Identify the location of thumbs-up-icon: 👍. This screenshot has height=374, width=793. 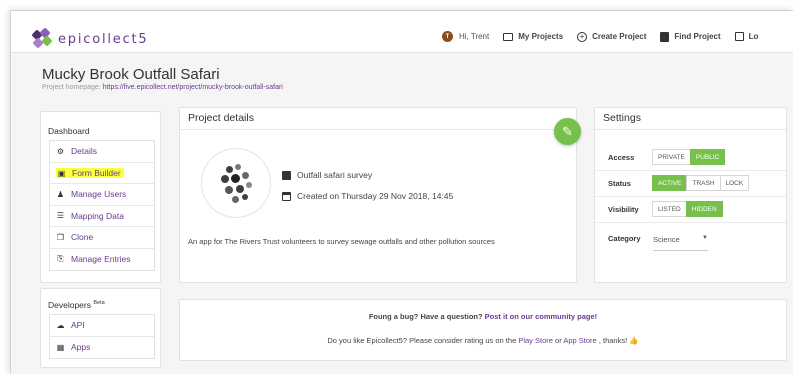
(634, 340).